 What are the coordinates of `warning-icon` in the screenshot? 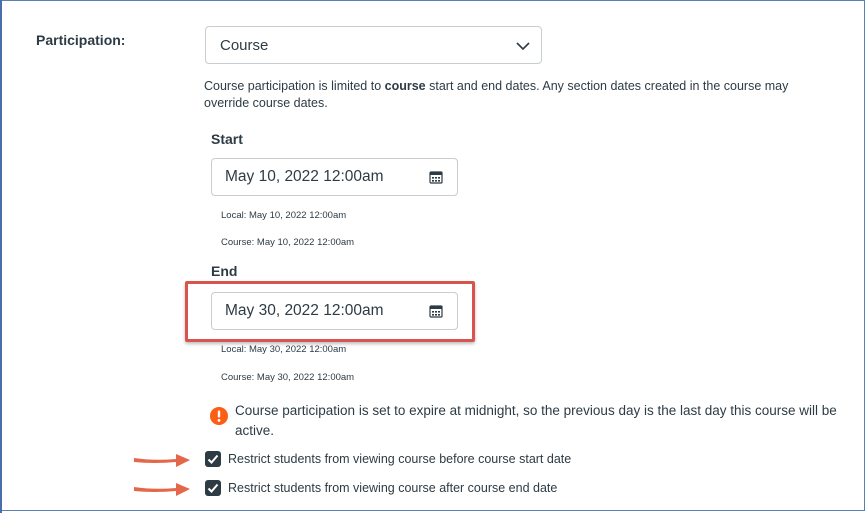 It's located at (219, 416).